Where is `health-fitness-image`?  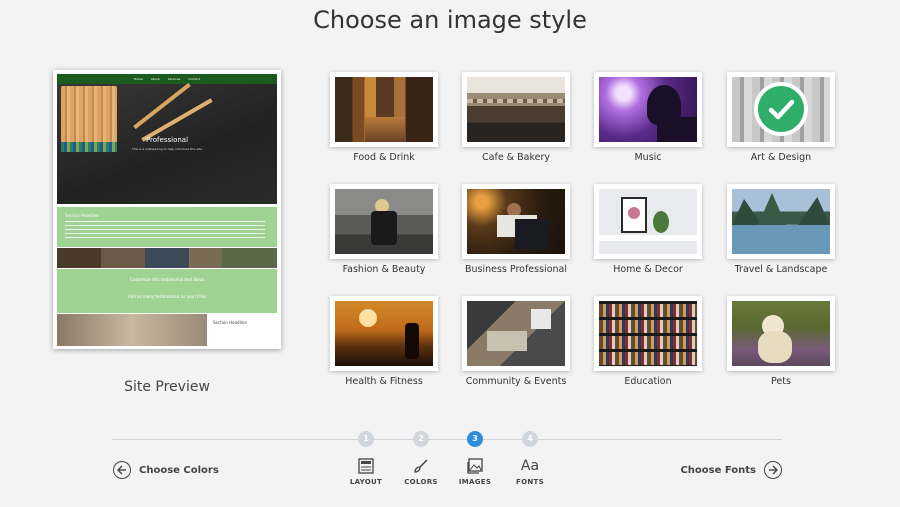
health-fitness-image is located at coordinates (384, 333).